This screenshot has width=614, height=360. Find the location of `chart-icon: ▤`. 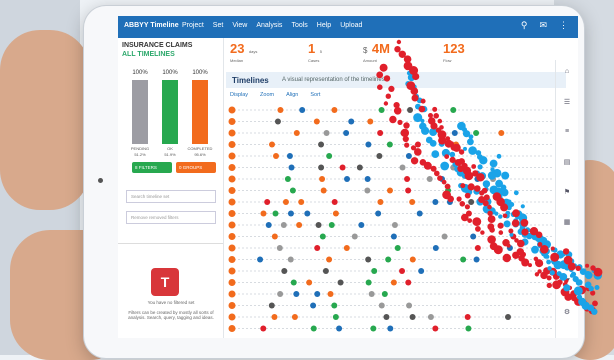

chart-icon: ▤ is located at coordinates (567, 162).